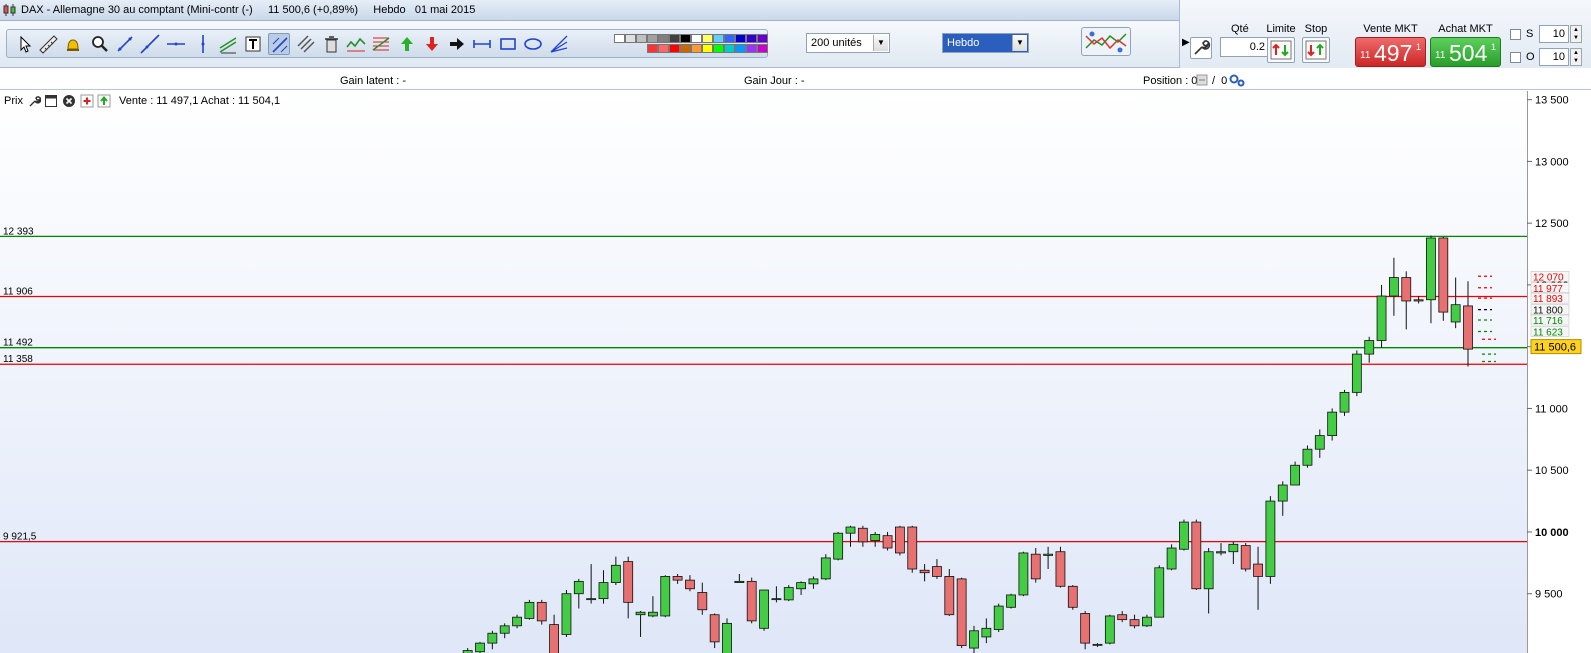  What do you see at coordinates (1281, 50) in the screenshot?
I see `limit-order-button` at bounding box center [1281, 50].